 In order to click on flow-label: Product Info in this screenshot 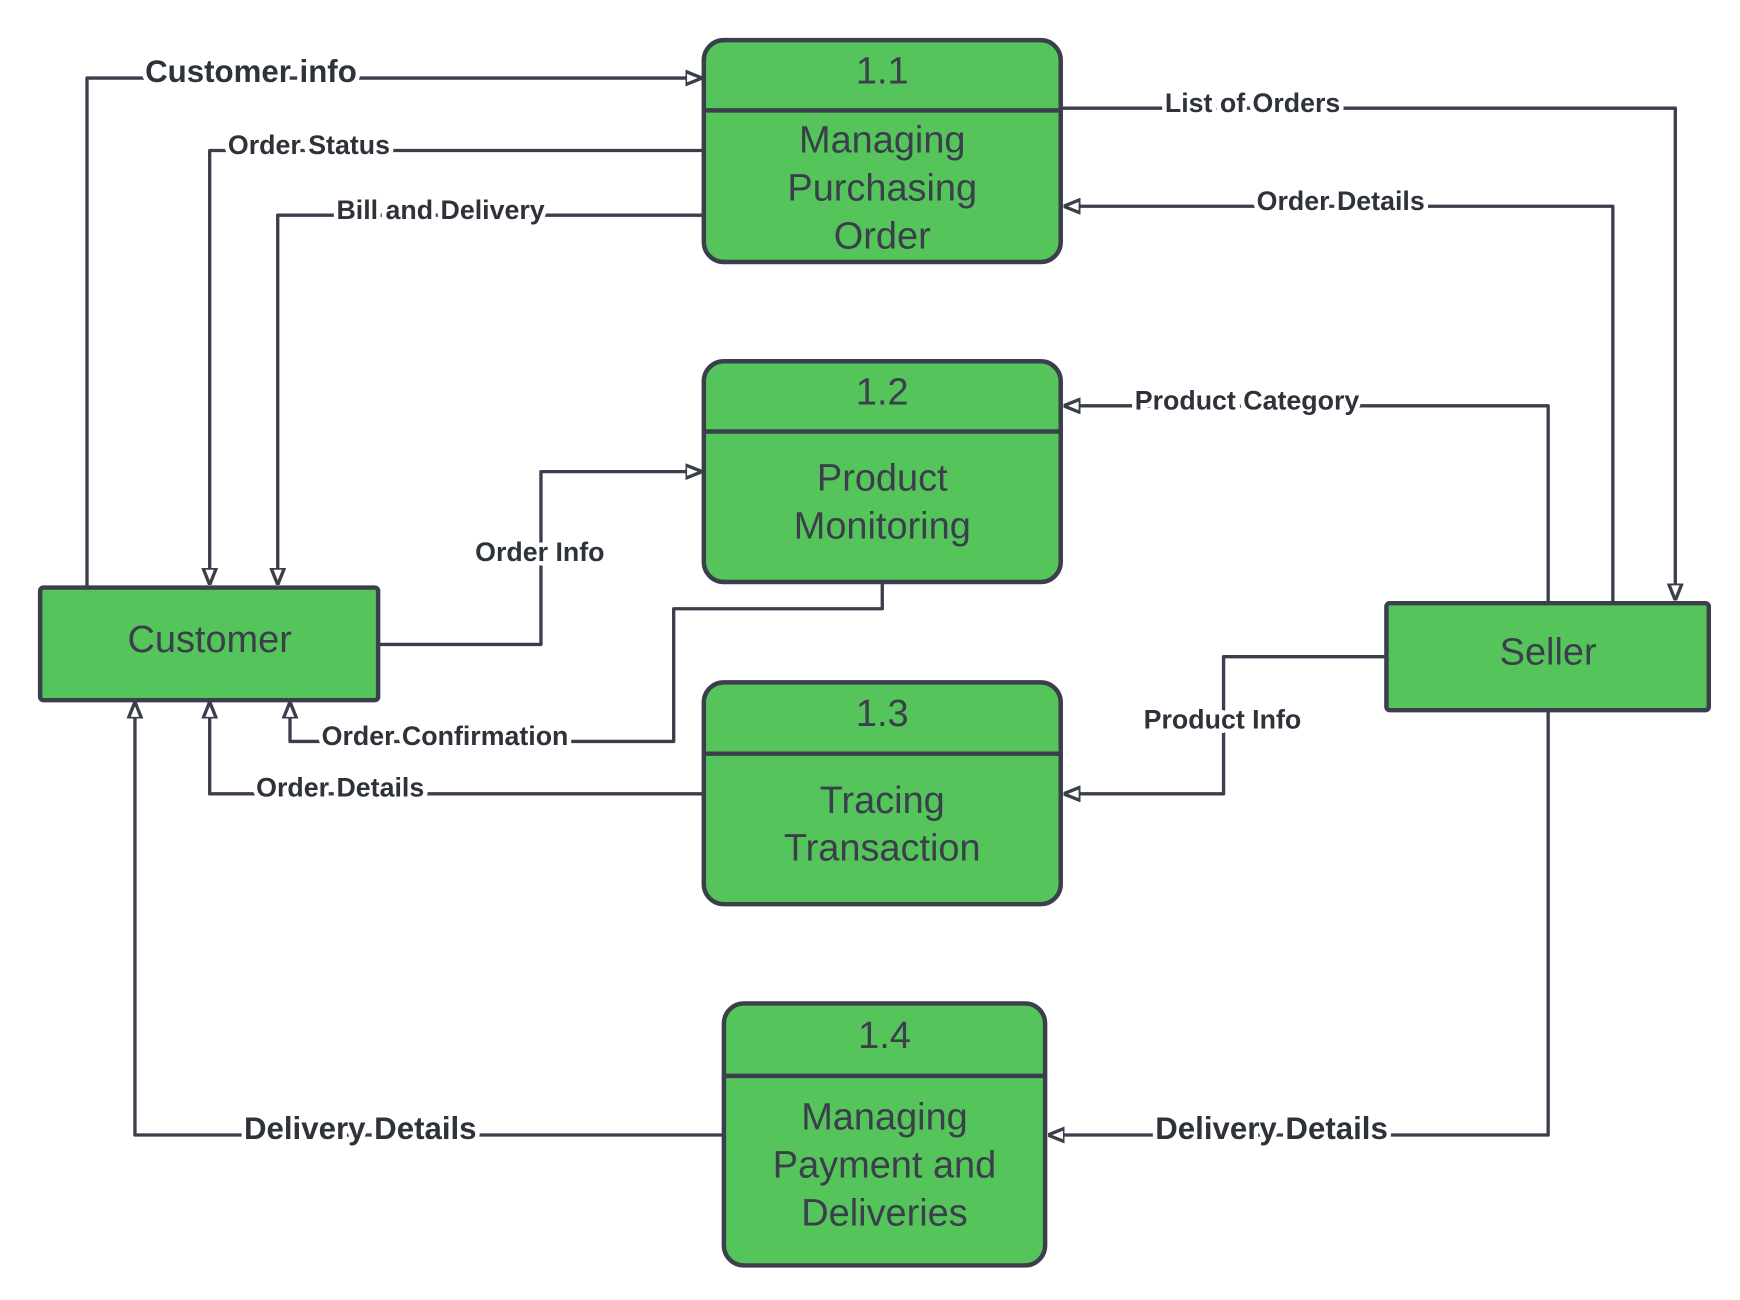, I will do `click(1223, 719)`.